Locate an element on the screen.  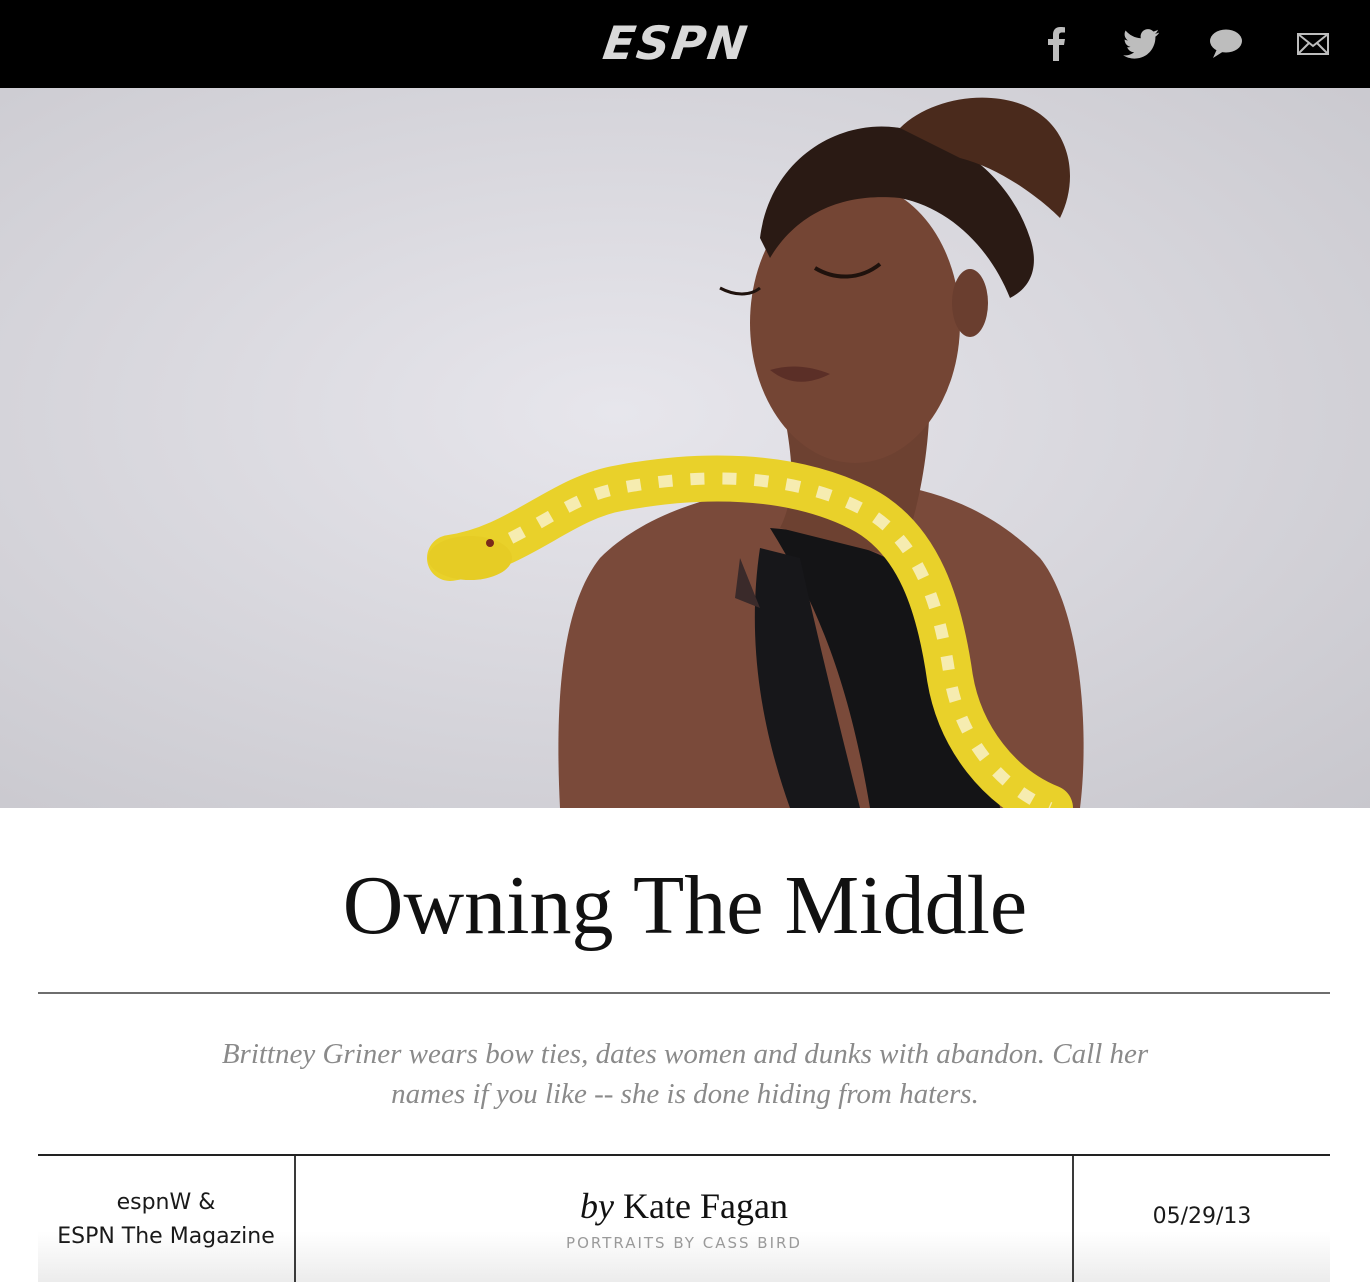
publication-line: ESPN The Magazine is located at coordinates (166, 1236).